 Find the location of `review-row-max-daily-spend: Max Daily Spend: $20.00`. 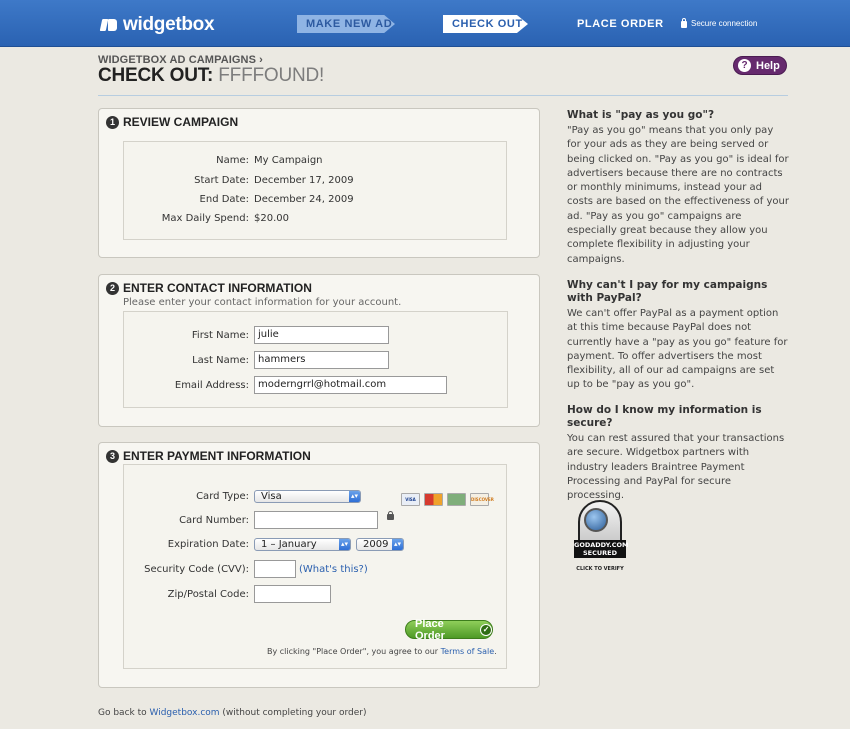

review-row-max-daily-spend: Max Daily Spend: $20.00 is located at coordinates (206, 218).